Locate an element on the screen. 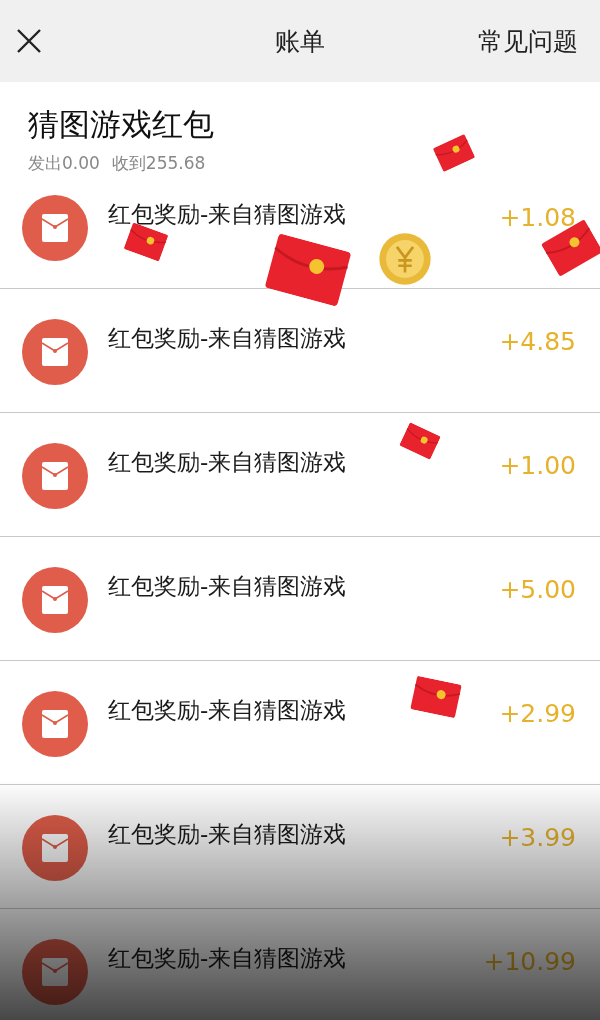 This screenshot has height=1020, width=600. transaction-amount: +3.99 is located at coordinates (537, 837).